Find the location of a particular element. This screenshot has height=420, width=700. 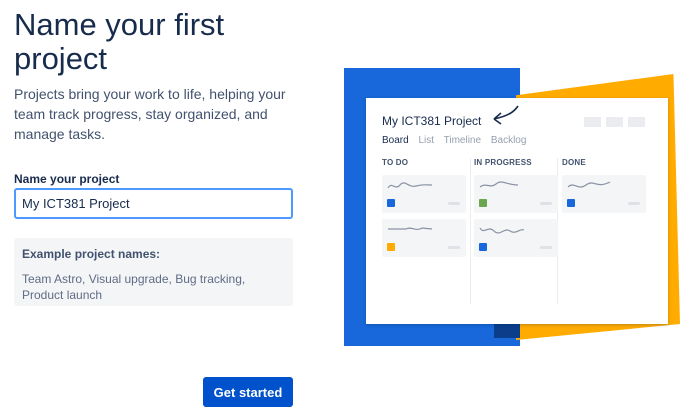

preview-column-todo: TO DO is located at coordinates (424, 233).